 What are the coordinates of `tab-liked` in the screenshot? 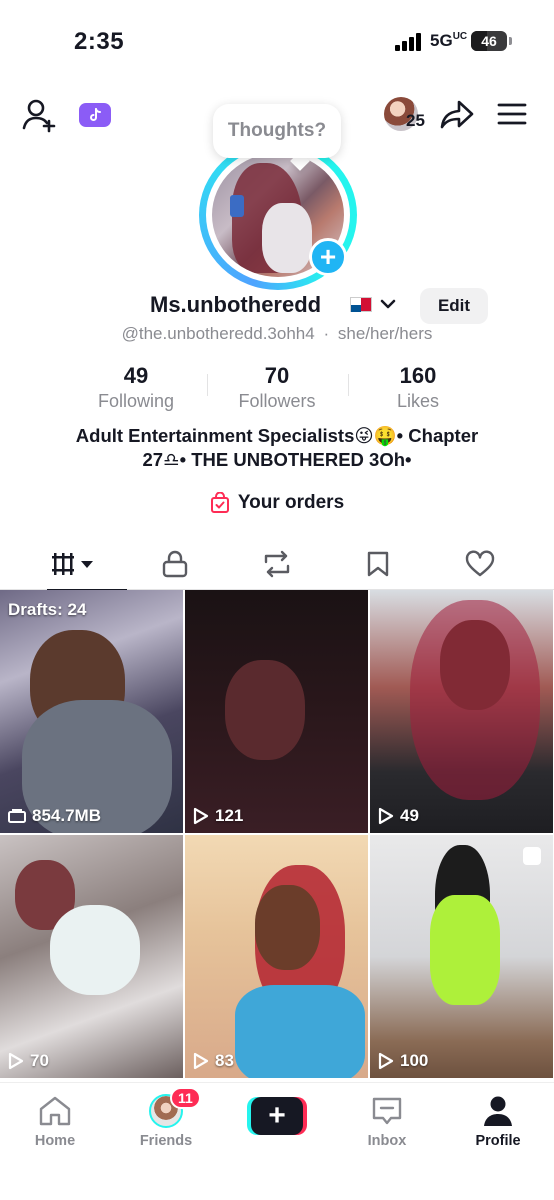 It's located at (480, 564).